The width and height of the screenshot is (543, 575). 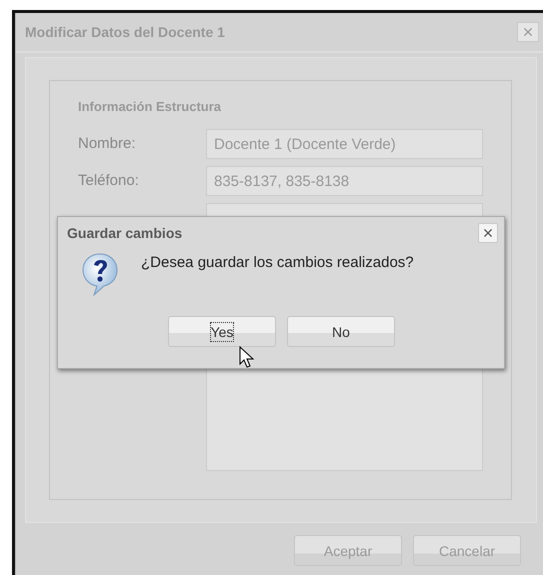 I want to click on field-label: Teléfono:, so click(x=109, y=180).